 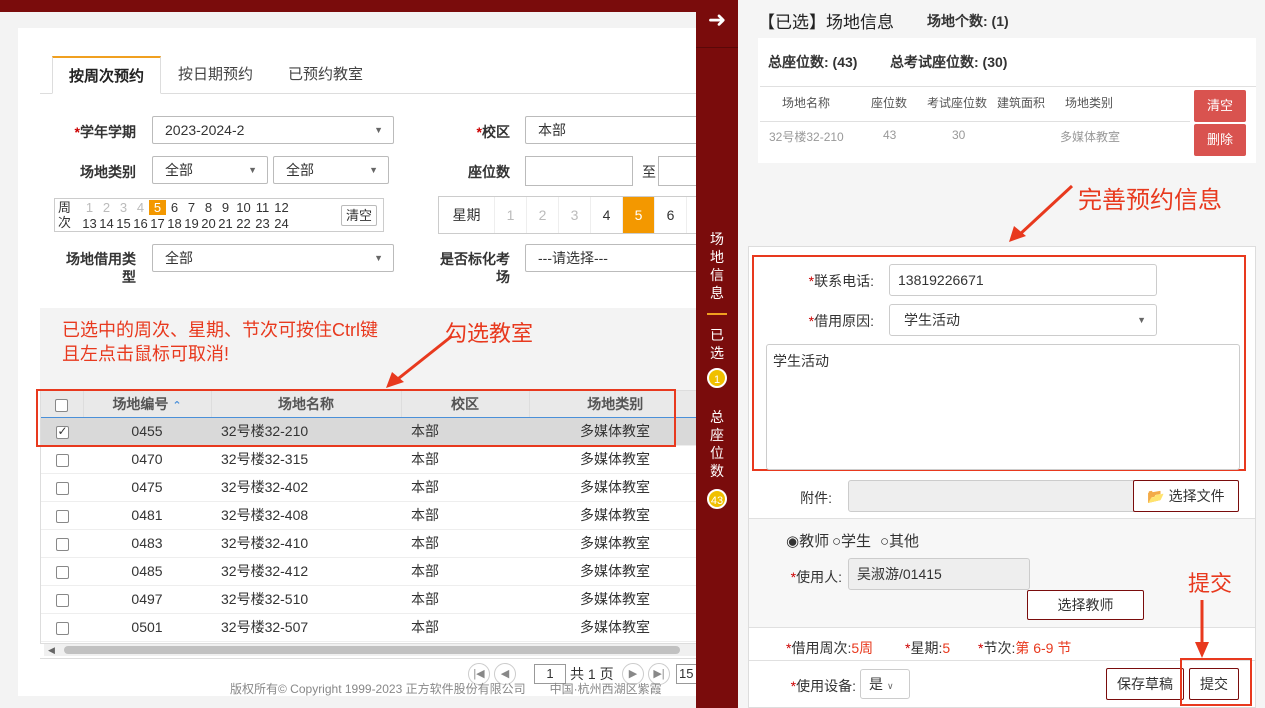 What do you see at coordinates (717, 499) in the screenshot?
I see `total-seats-badge: 43` at bounding box center [717, 499].